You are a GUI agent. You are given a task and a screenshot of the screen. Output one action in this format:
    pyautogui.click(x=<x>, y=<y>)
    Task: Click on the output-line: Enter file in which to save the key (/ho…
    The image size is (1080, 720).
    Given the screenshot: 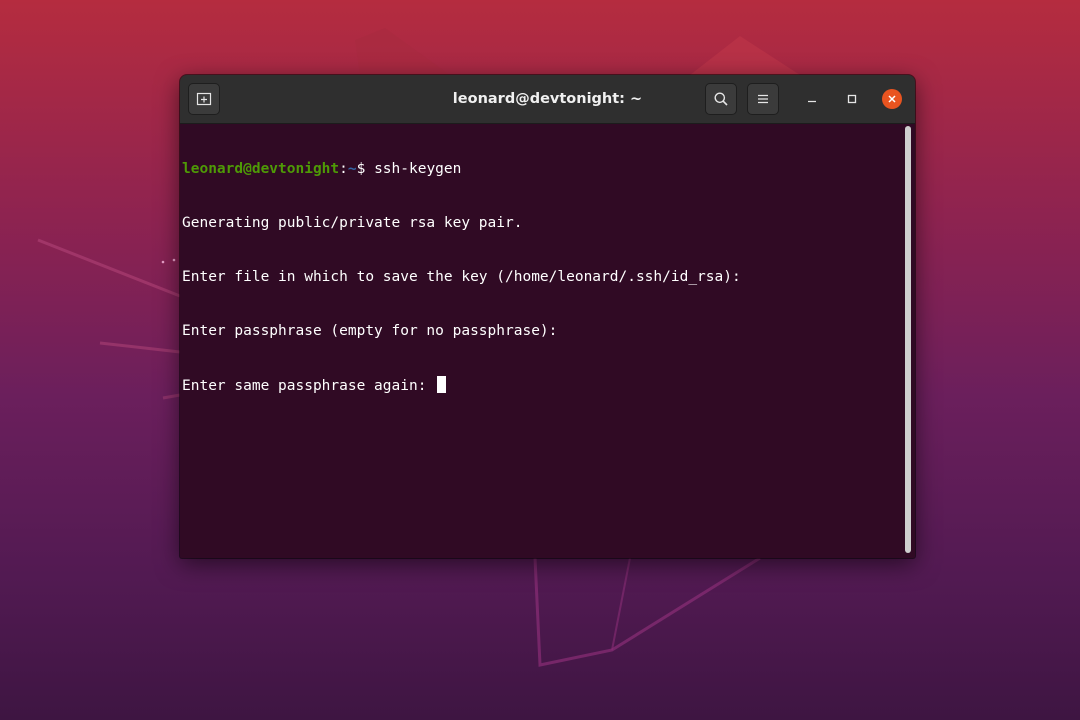 What is the action you would take?
    pyautogui.click(x=461, y=277)
    